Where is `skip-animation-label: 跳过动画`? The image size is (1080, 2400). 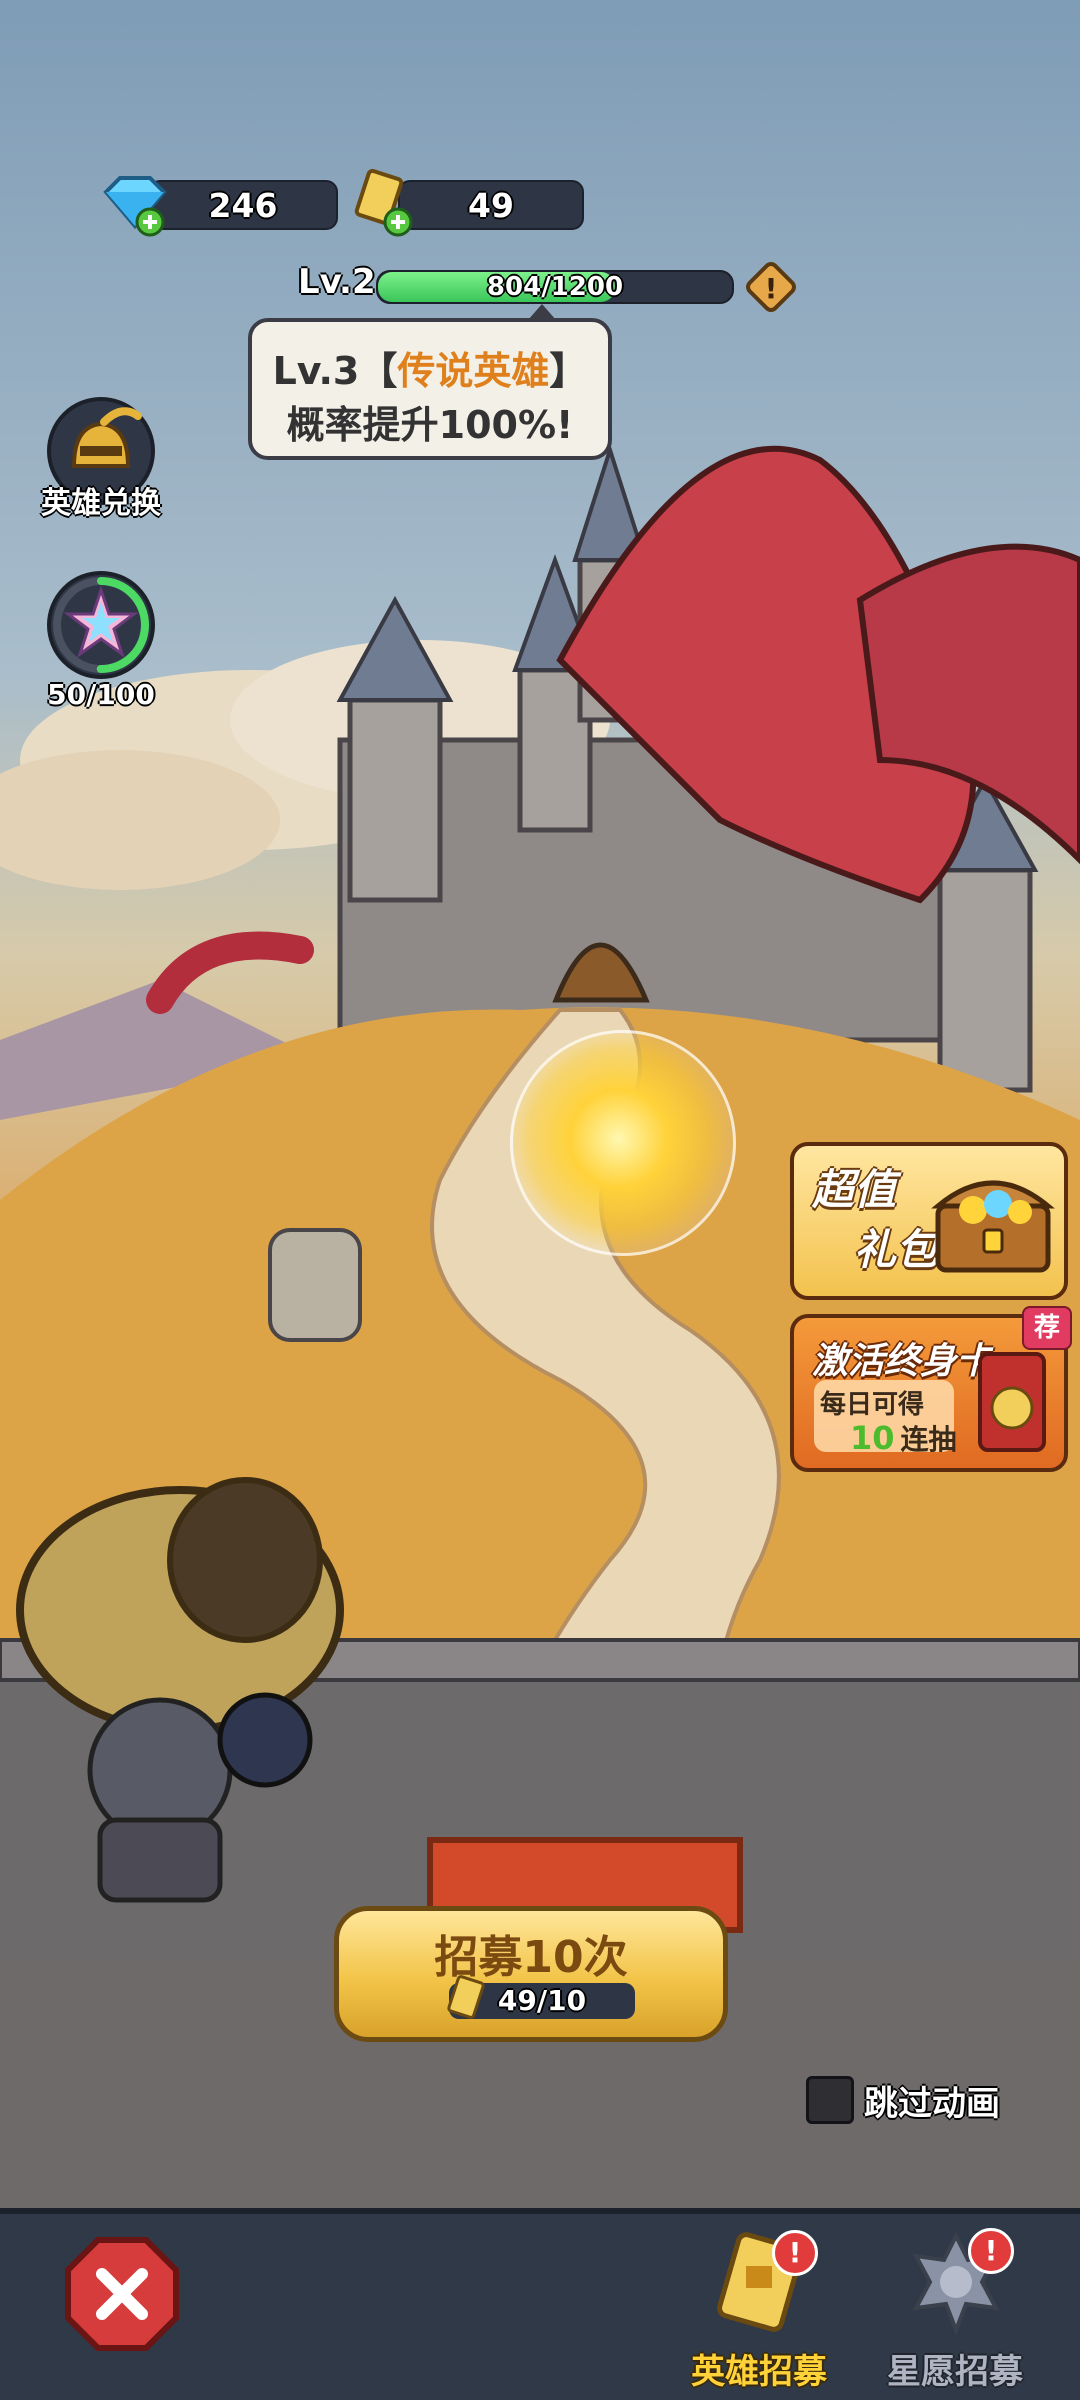
skip-animation-label: 跳过动画 is located at coordinates (932, 2104).